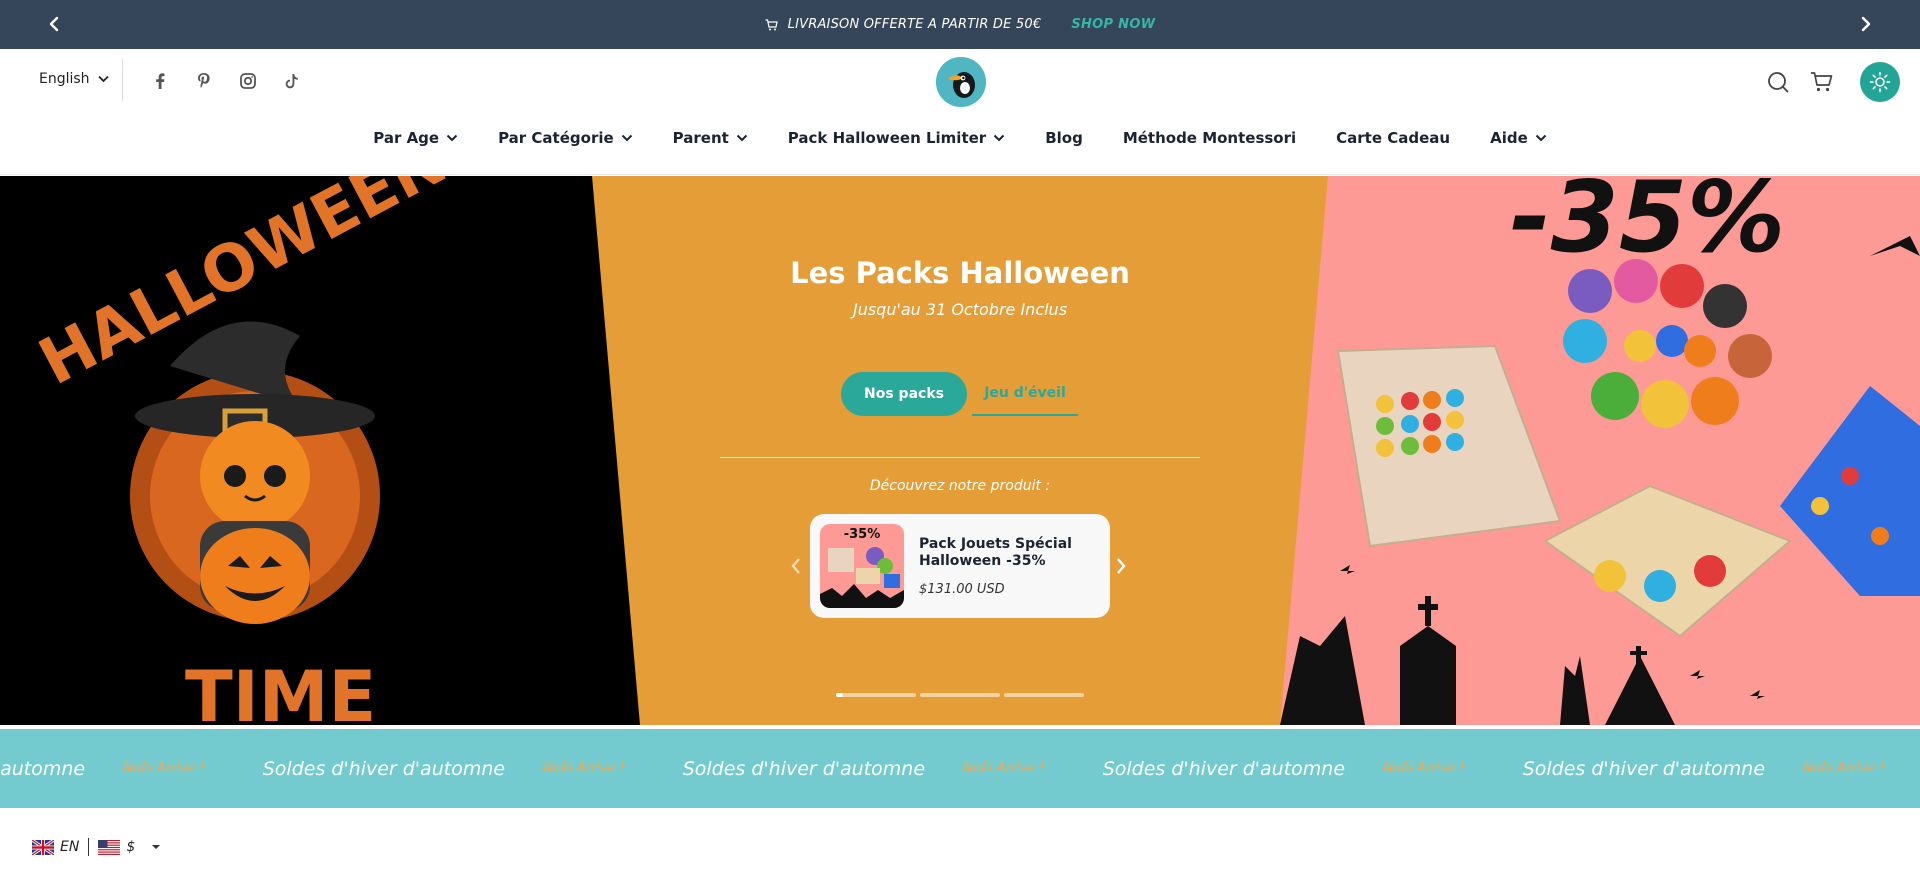 The height and width of the screenshot is (888, 1920). I want to click on marquee-text: ver d'automne, so click(43, 768).